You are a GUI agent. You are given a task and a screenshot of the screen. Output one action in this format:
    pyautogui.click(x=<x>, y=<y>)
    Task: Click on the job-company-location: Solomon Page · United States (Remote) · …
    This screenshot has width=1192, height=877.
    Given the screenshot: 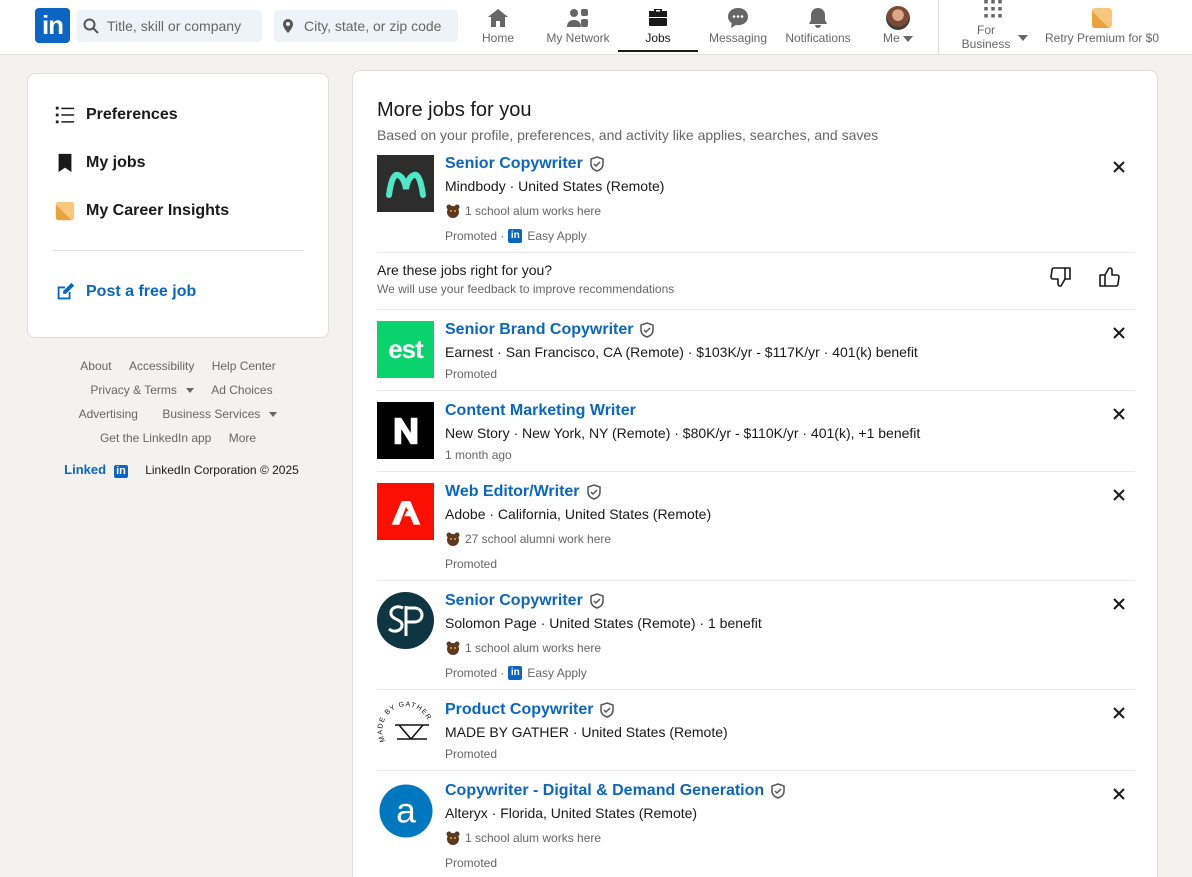 What is the action you would take?
    pyautogui.click(x=603, y=623)
    